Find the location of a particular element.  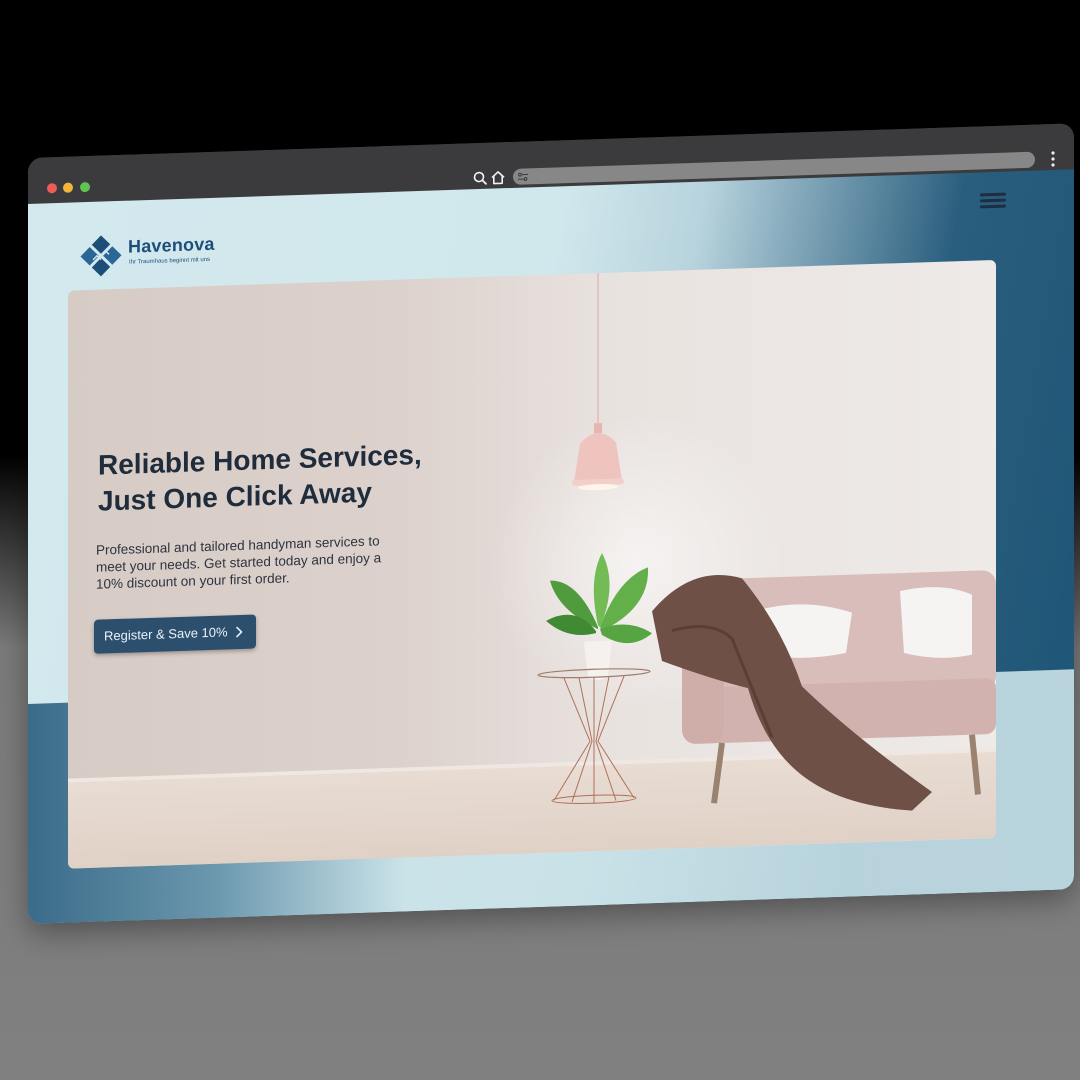

hamburger-icon is located at coordinates (993, 200).